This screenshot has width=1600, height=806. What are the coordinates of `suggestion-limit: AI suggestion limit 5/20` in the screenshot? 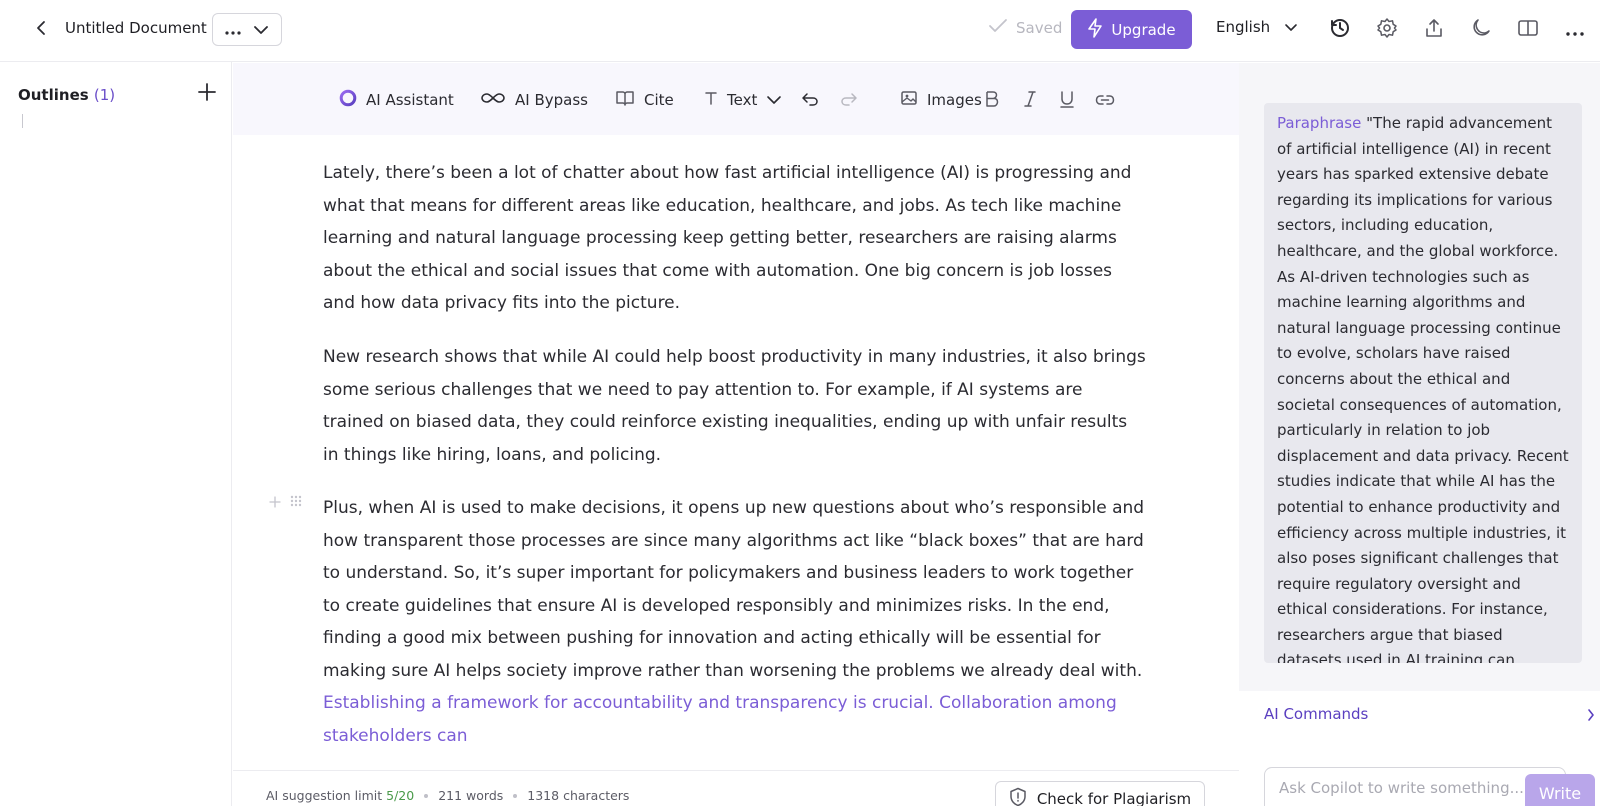 It's located at (340, 795).